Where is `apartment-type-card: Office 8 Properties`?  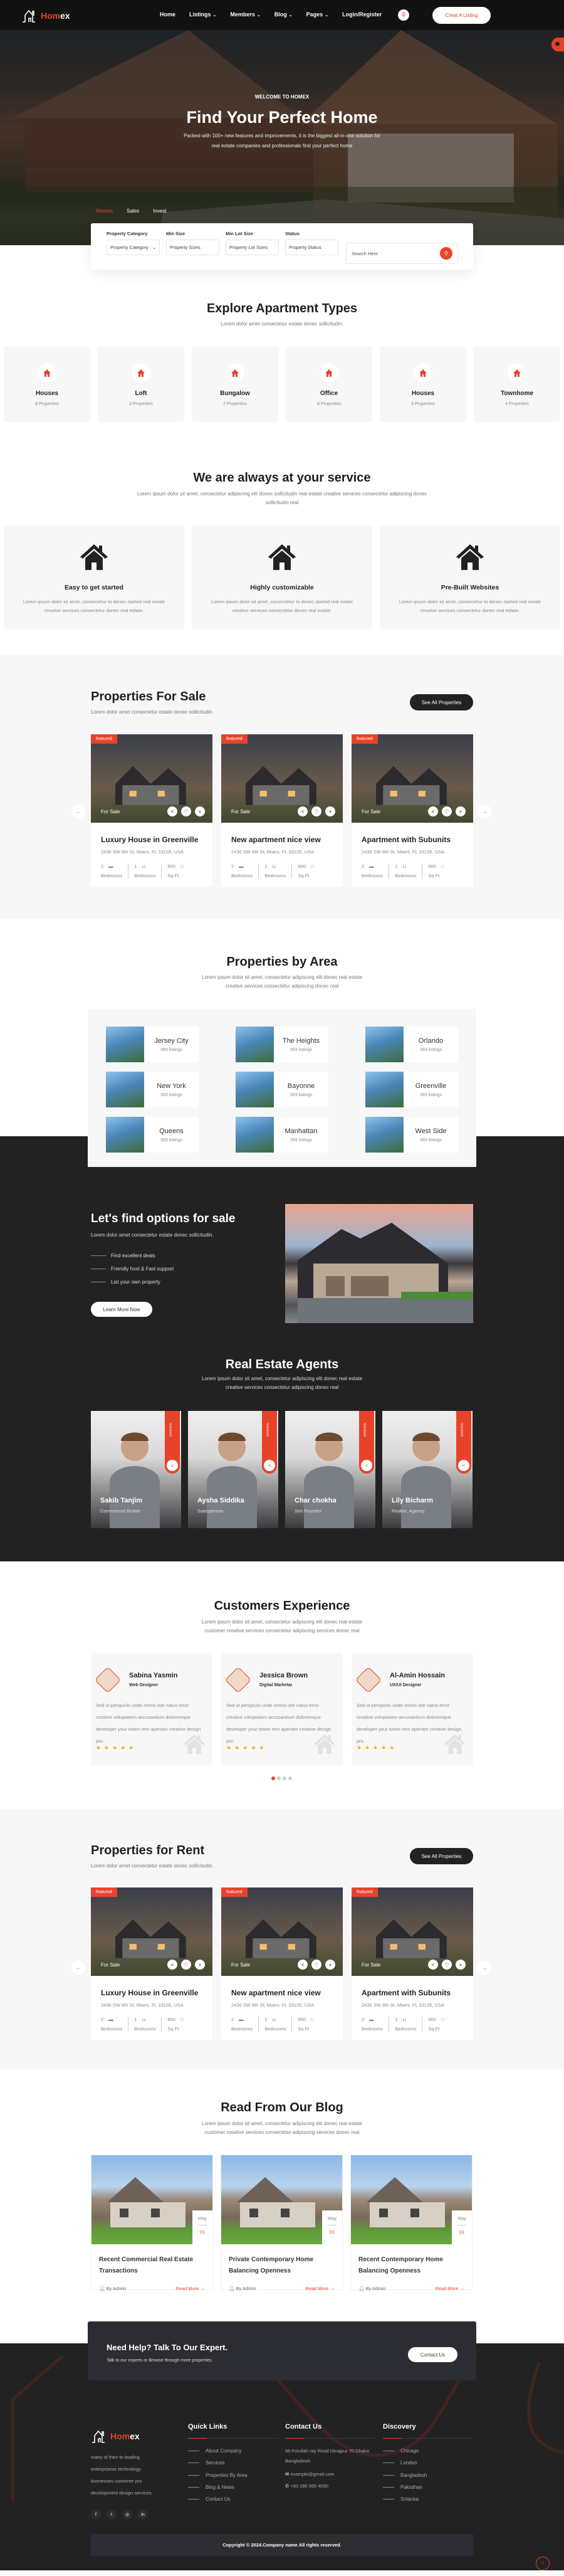 apartment-type-card: Office 8 Properties is located at coordinates (329, 384).